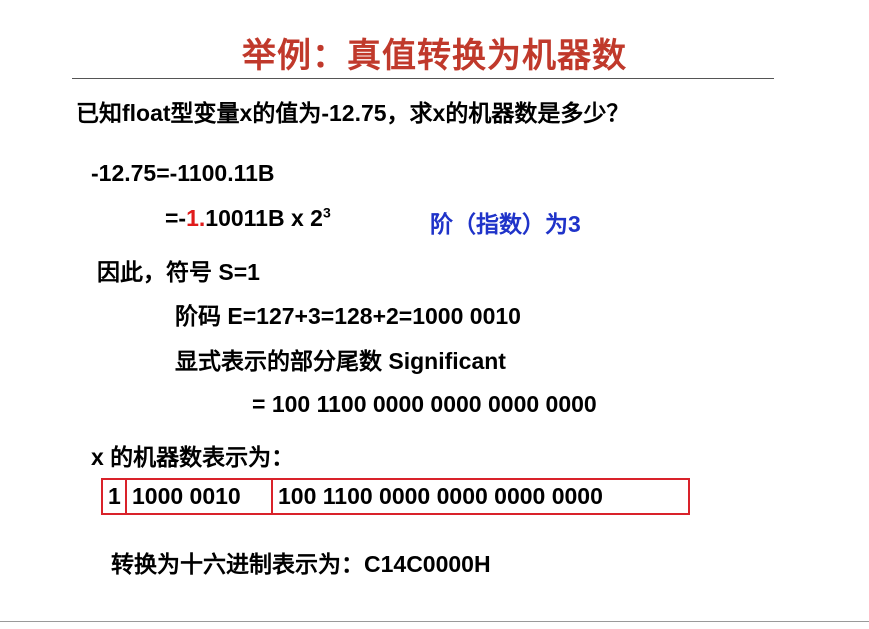 The image size is (869, 629). I want to click on significand-label: 显式表示的部分尾数 Significant, so click(340, 361).